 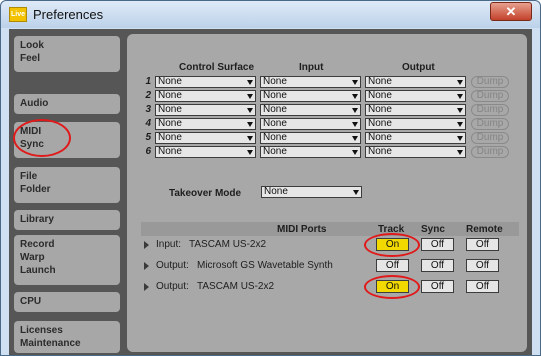 What do you see at coordinates (67, 185) in the screenshot?
I see `sidebar-item-file-folder: File Folder` at bounding box center [67, 185].